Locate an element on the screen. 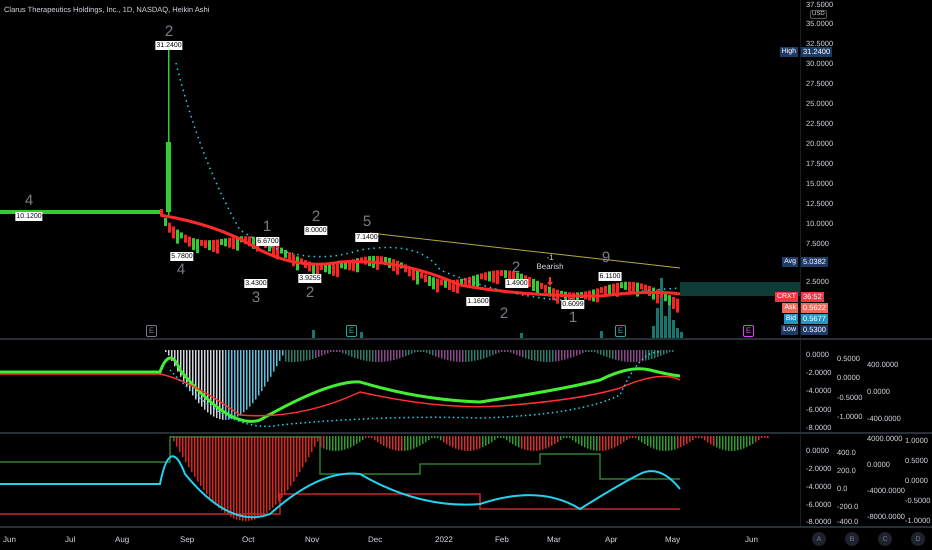 The height and width of the screenshot is (550, 932). time-axis-label: 2022 is located at coordinates (444, 539).